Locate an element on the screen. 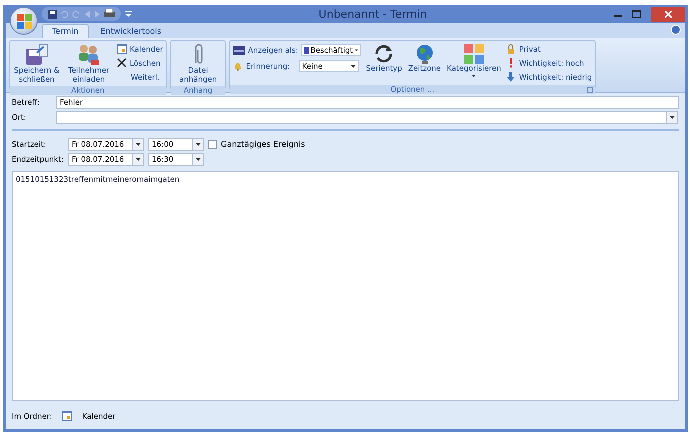 This screenshot has height=436, width=690. all-day-checkbox is located at coordinates (212, 144).